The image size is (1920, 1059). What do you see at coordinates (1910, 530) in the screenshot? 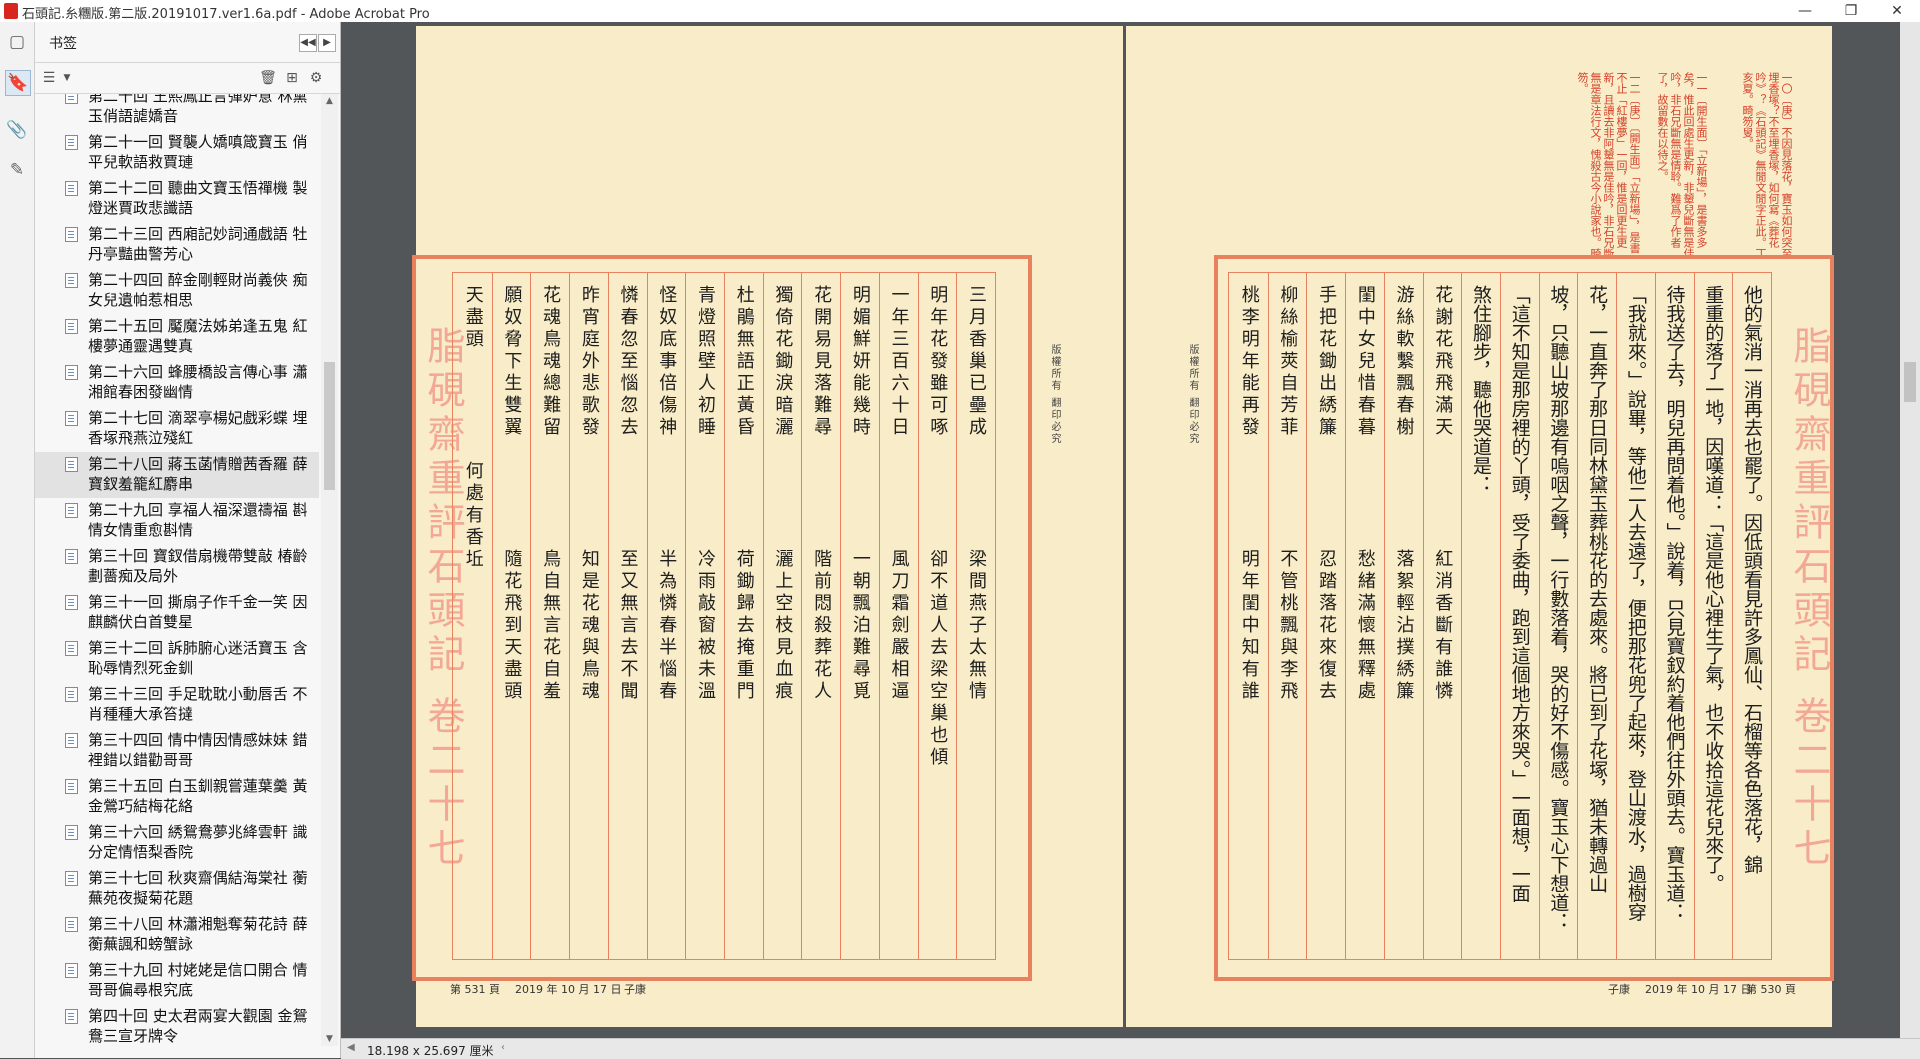
I see `document-scrollbar` at bounding box center [1910, 530].